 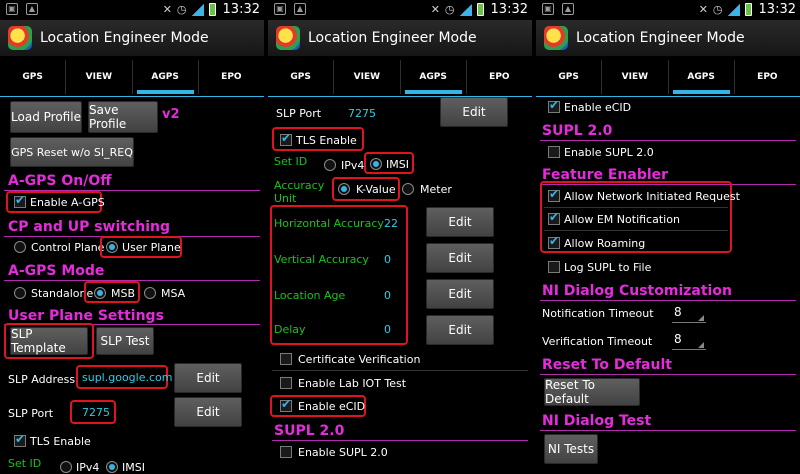 What do you see at coordinates (299, 192) in the screenshot?
I see `accuracy-unit-label: Accuracy Unit` at bounding box center [299, 192].